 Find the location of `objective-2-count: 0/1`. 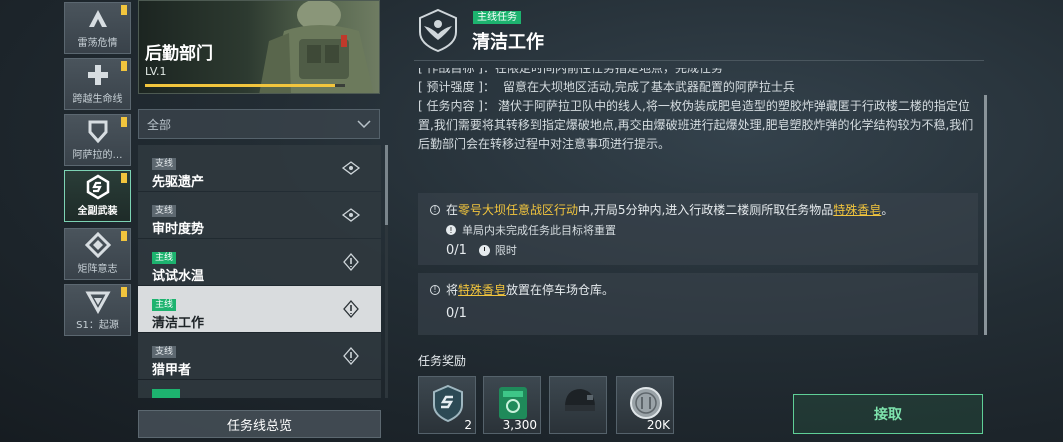

objective-2-count: 0/1 is located at coordinates (456, 313).